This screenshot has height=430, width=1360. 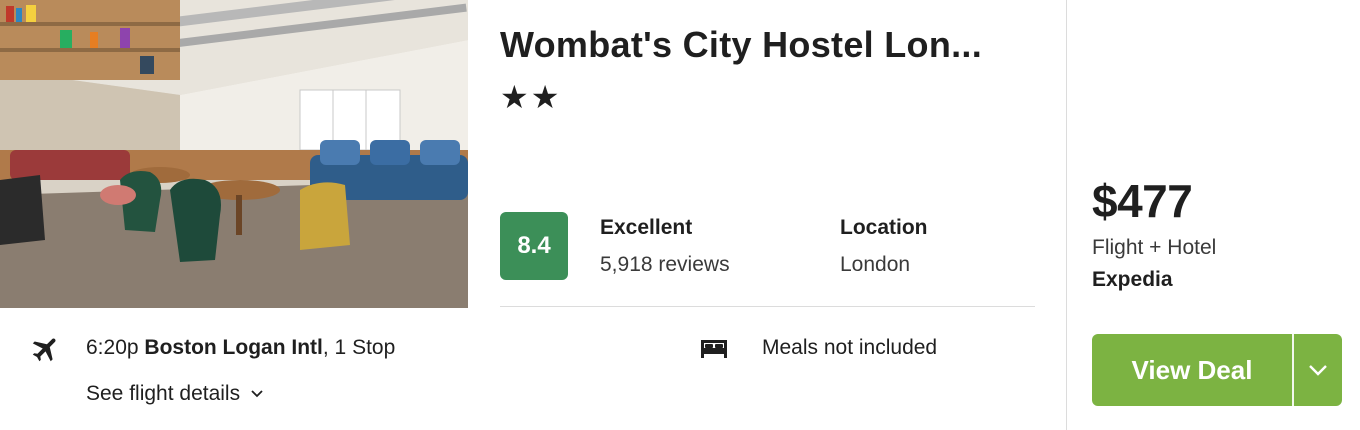 I want to click on deal-provider: Expedia, so click(x=1132, y=279).